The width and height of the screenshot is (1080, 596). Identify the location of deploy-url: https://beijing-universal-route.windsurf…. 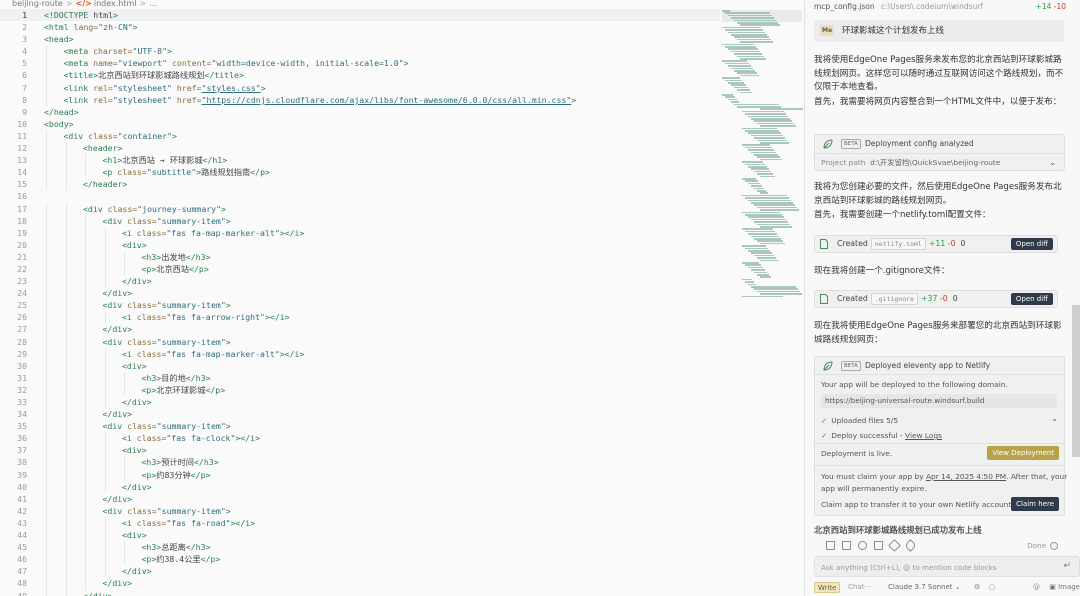
(939, 401).